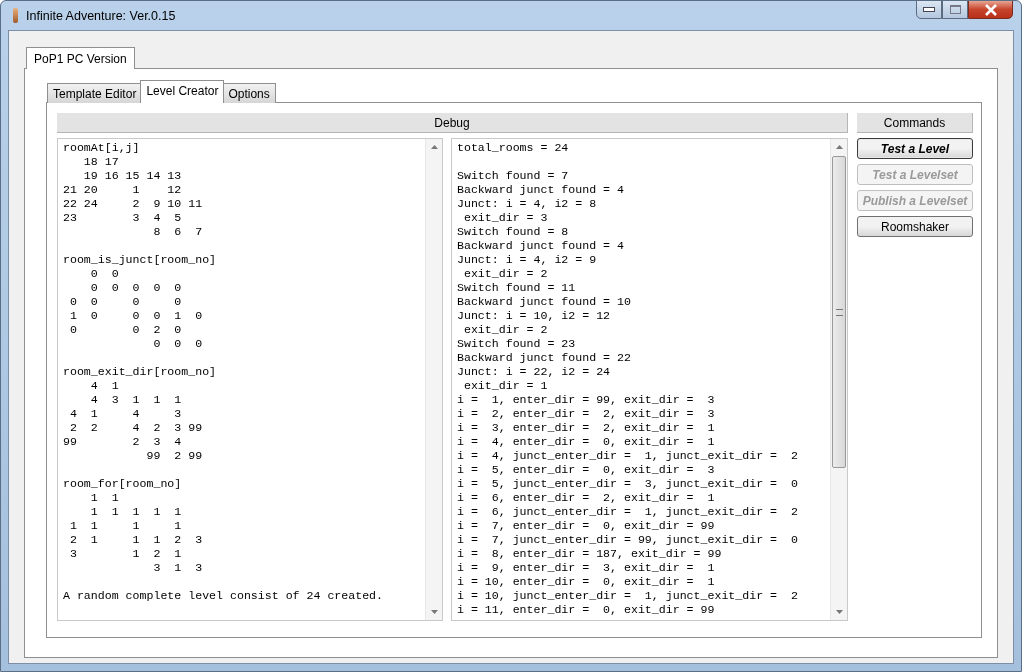 The image size is (1022, 672). I want to click on debug-line: A random complete level consist of 24 created., so click(224, 596).